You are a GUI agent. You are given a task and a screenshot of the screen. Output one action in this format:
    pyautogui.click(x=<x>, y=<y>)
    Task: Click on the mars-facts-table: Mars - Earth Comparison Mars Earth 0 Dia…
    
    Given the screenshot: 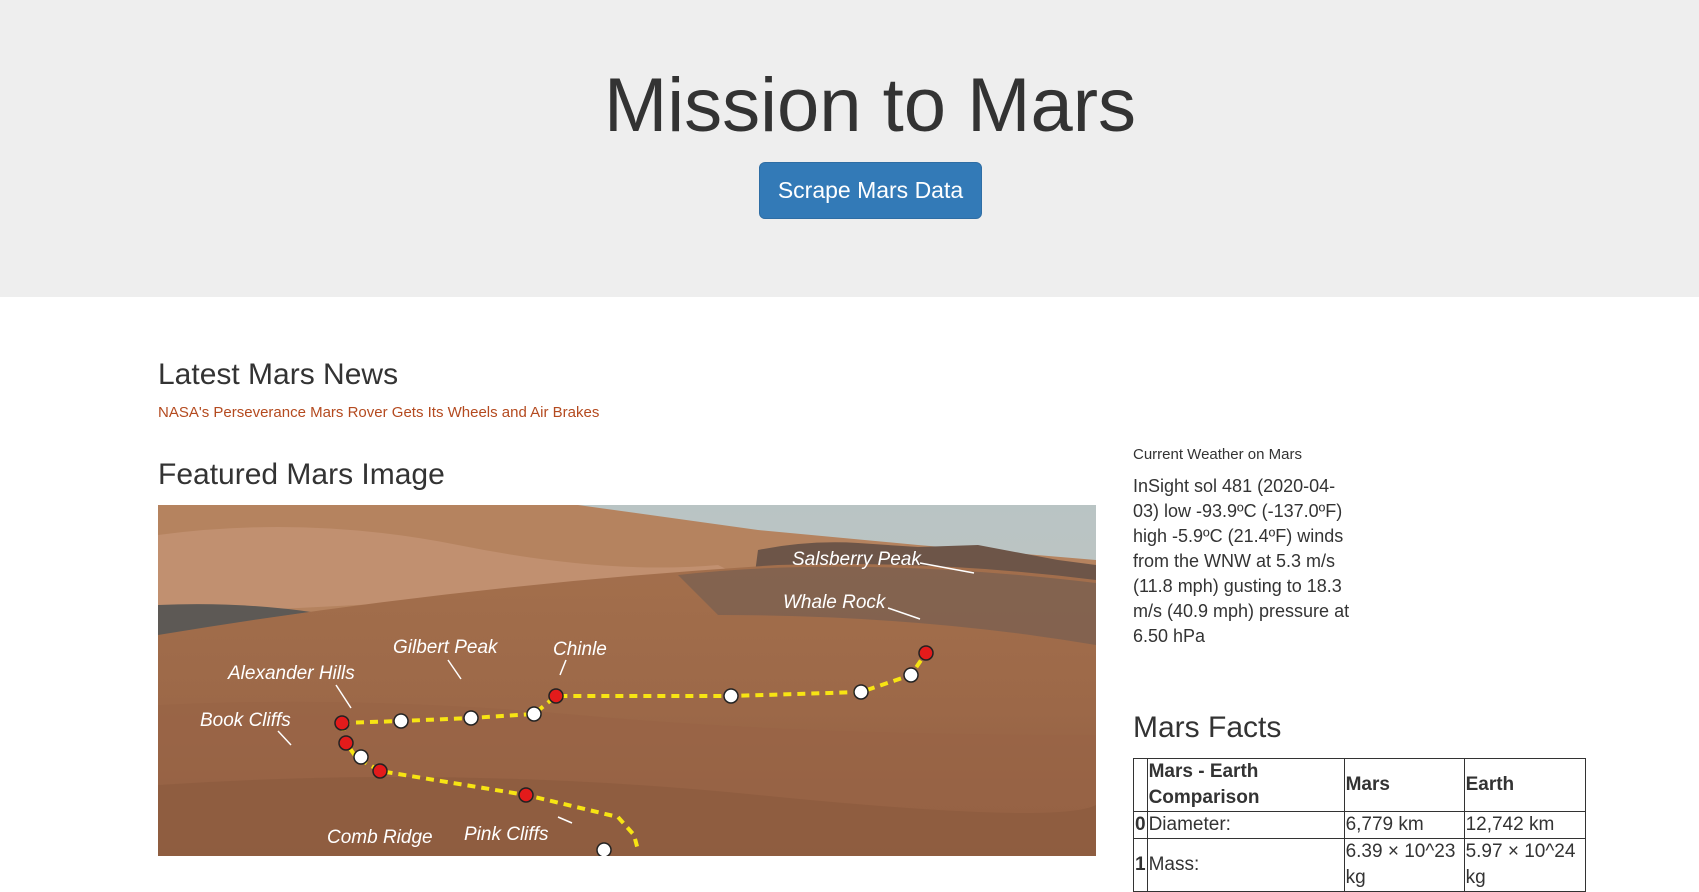 What is the action you would take?
    pyautogui.click(x=1359, y=825)
    